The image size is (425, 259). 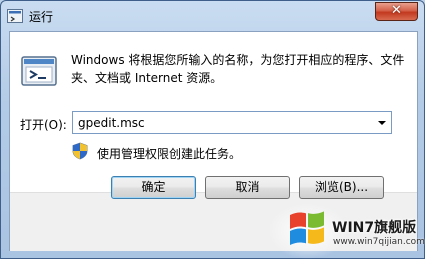 I want to click on open-input, so click(x=223, y=122).